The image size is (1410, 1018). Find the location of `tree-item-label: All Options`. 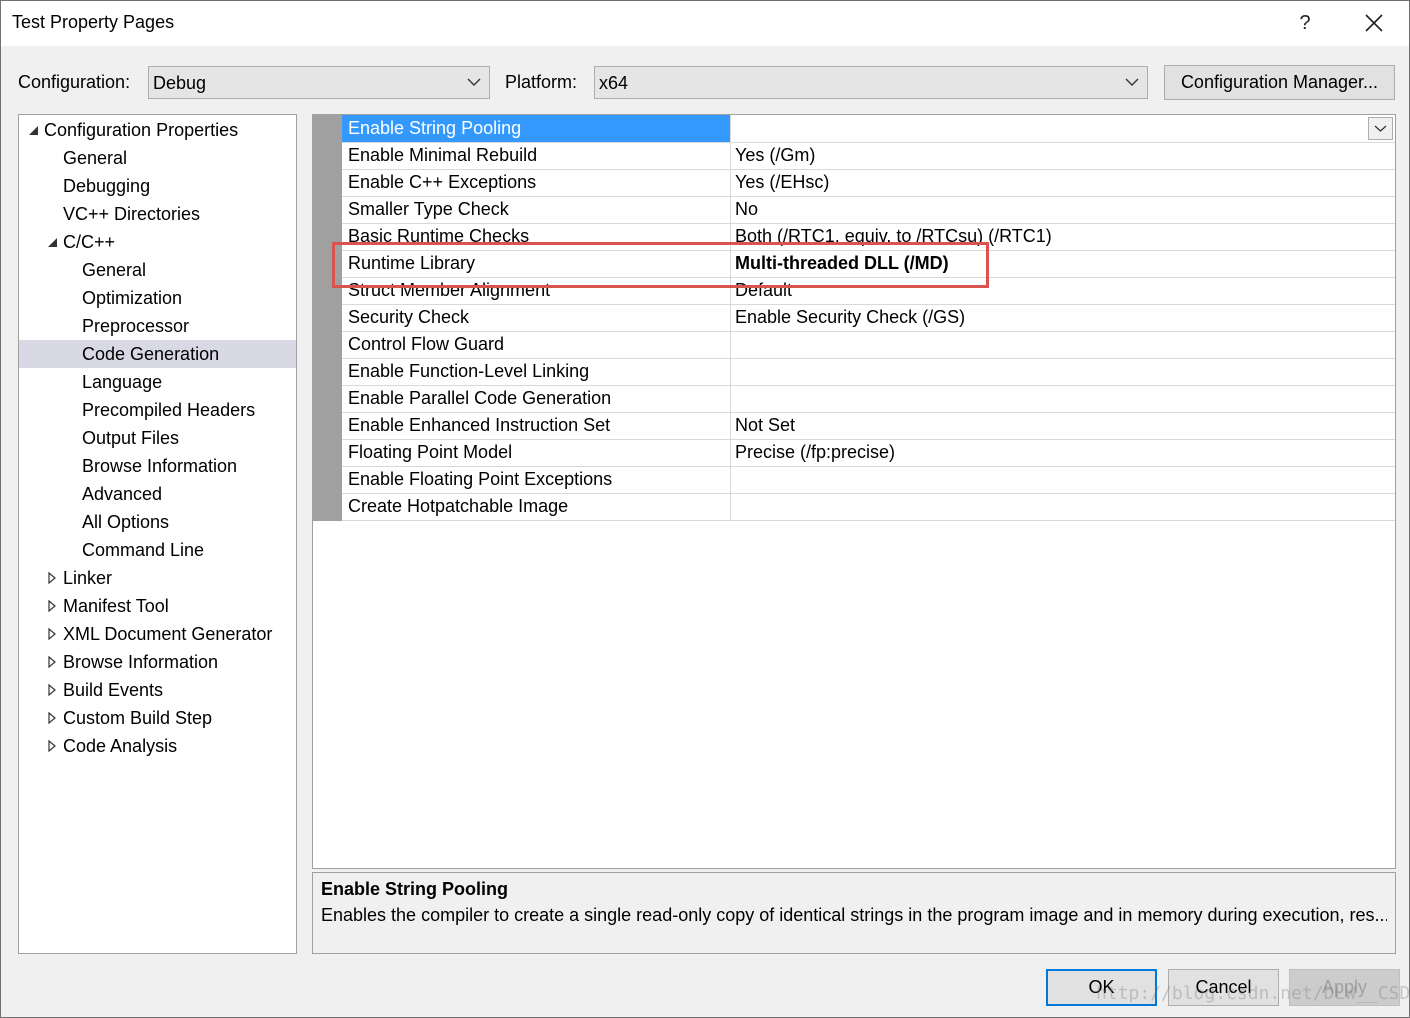

tree-item-label: All Options is located at coordinates (126, 522).